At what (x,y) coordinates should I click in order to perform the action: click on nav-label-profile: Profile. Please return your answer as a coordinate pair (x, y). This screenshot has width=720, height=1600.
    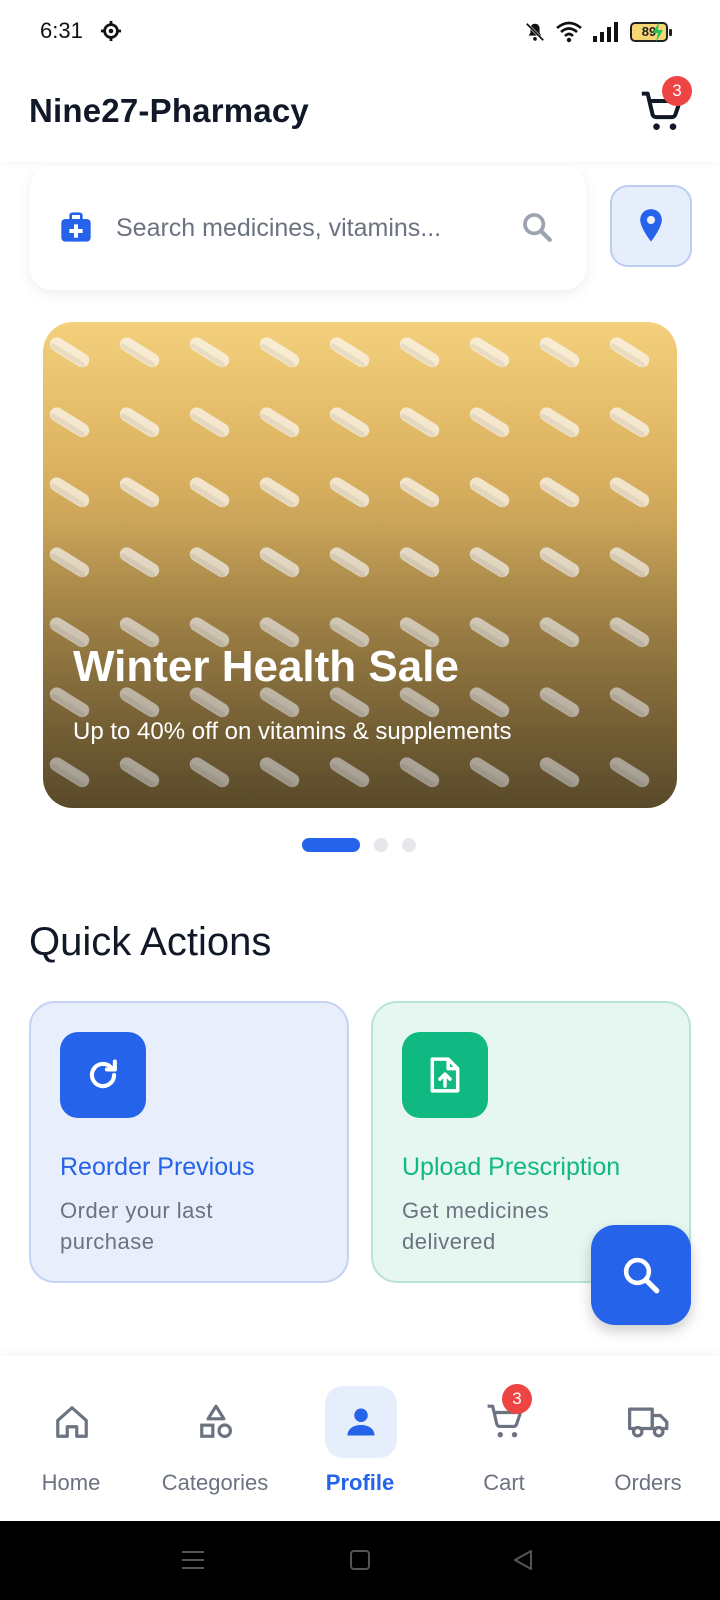
    Looking at the image, I should click on (360, 1482).